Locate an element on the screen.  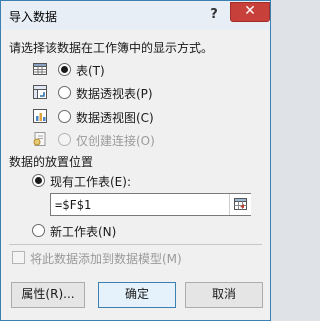
radio-pivot-table is located at coordinates (64, 92).